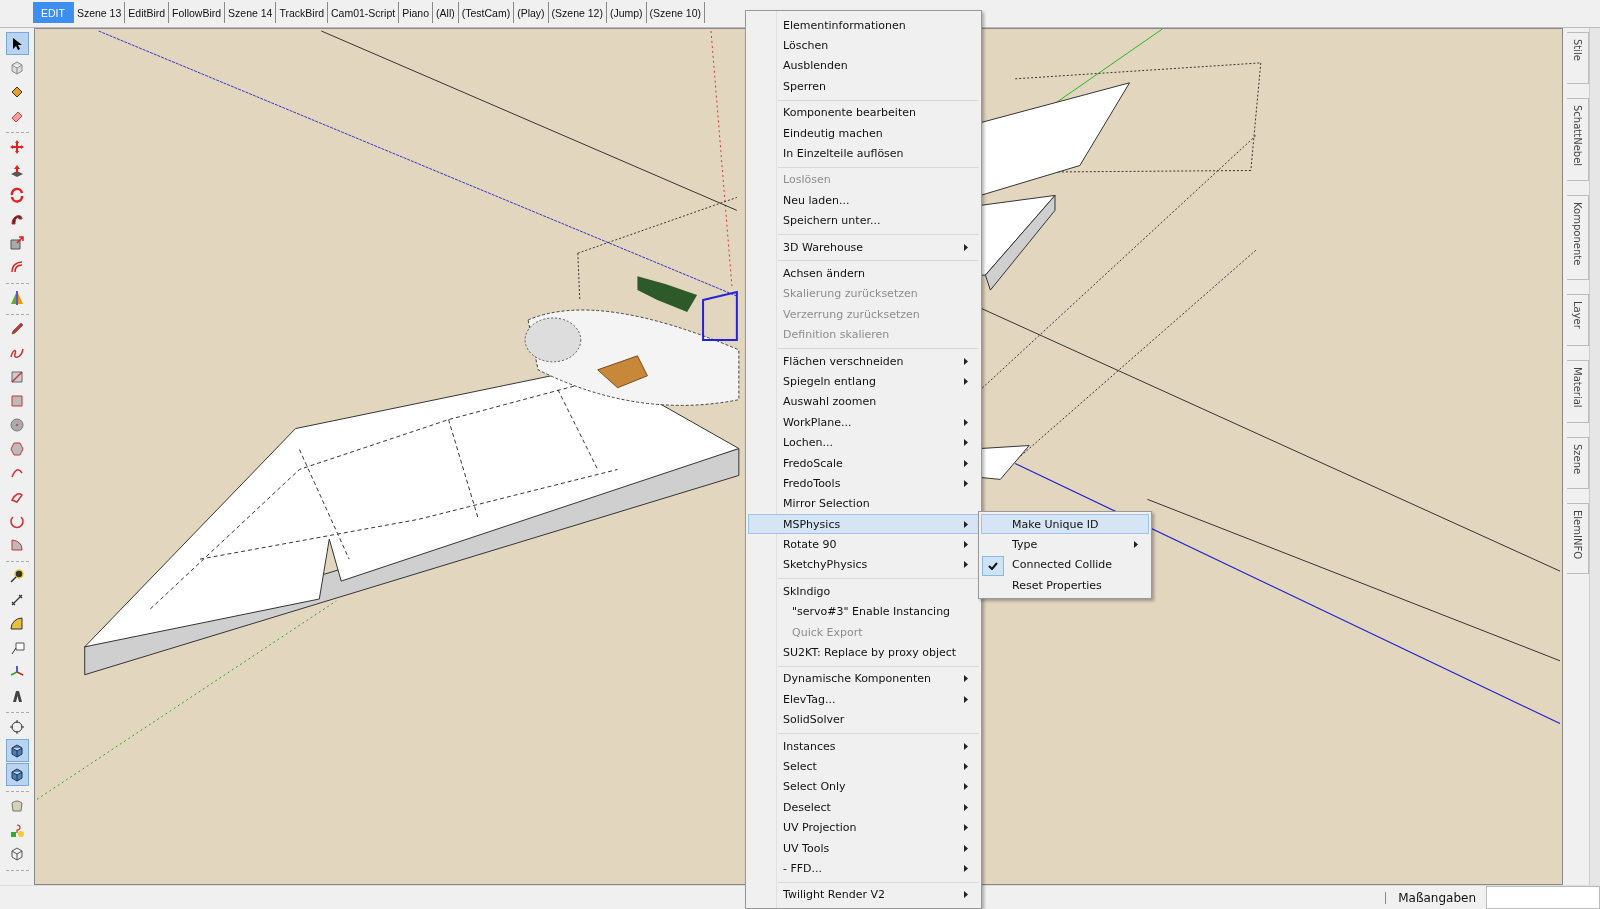  What do you see at coordinates (1437, 897) in the screenshot?
I see `measurements-label: Maßangaben` at bounding box center [1437, 897].